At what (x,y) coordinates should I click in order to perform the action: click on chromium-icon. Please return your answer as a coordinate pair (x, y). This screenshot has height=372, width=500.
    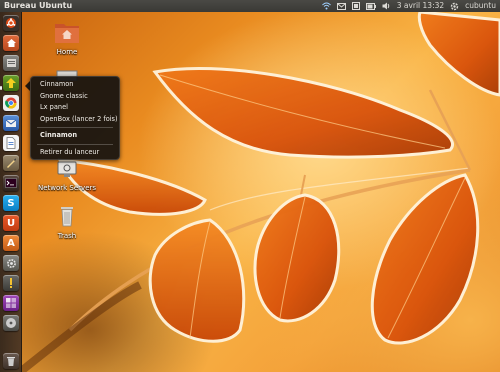
    Looking at the image, I should click on (11, 103).